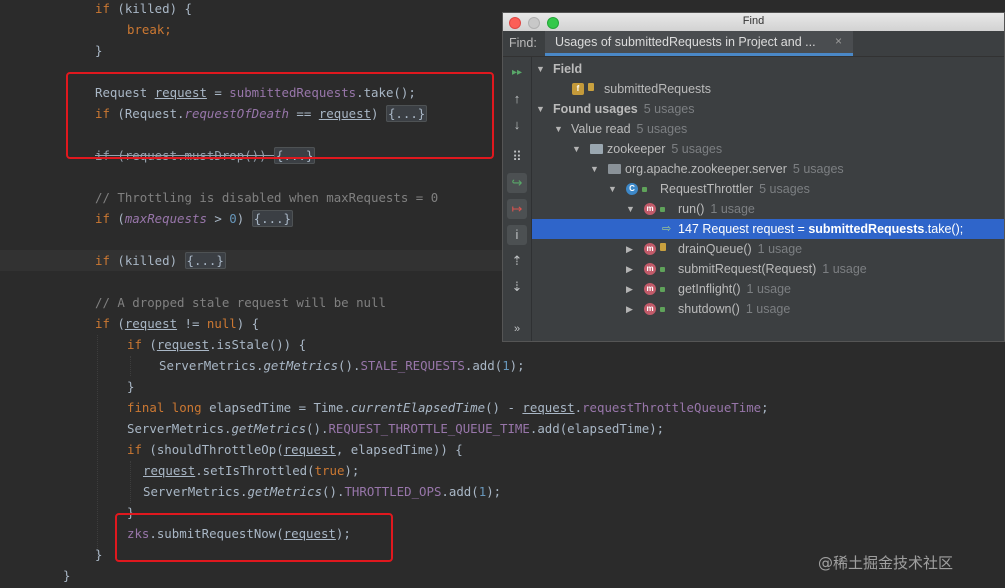 The image size is (1005, 588). I want to click on module-folder-icon, so click(596, 149).